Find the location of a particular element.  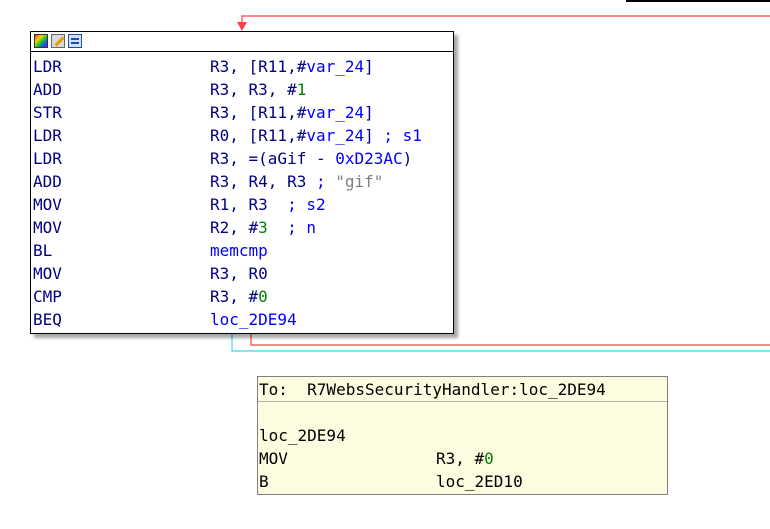

hint-mnemonic: MOV is located at coordinates (273, 458).